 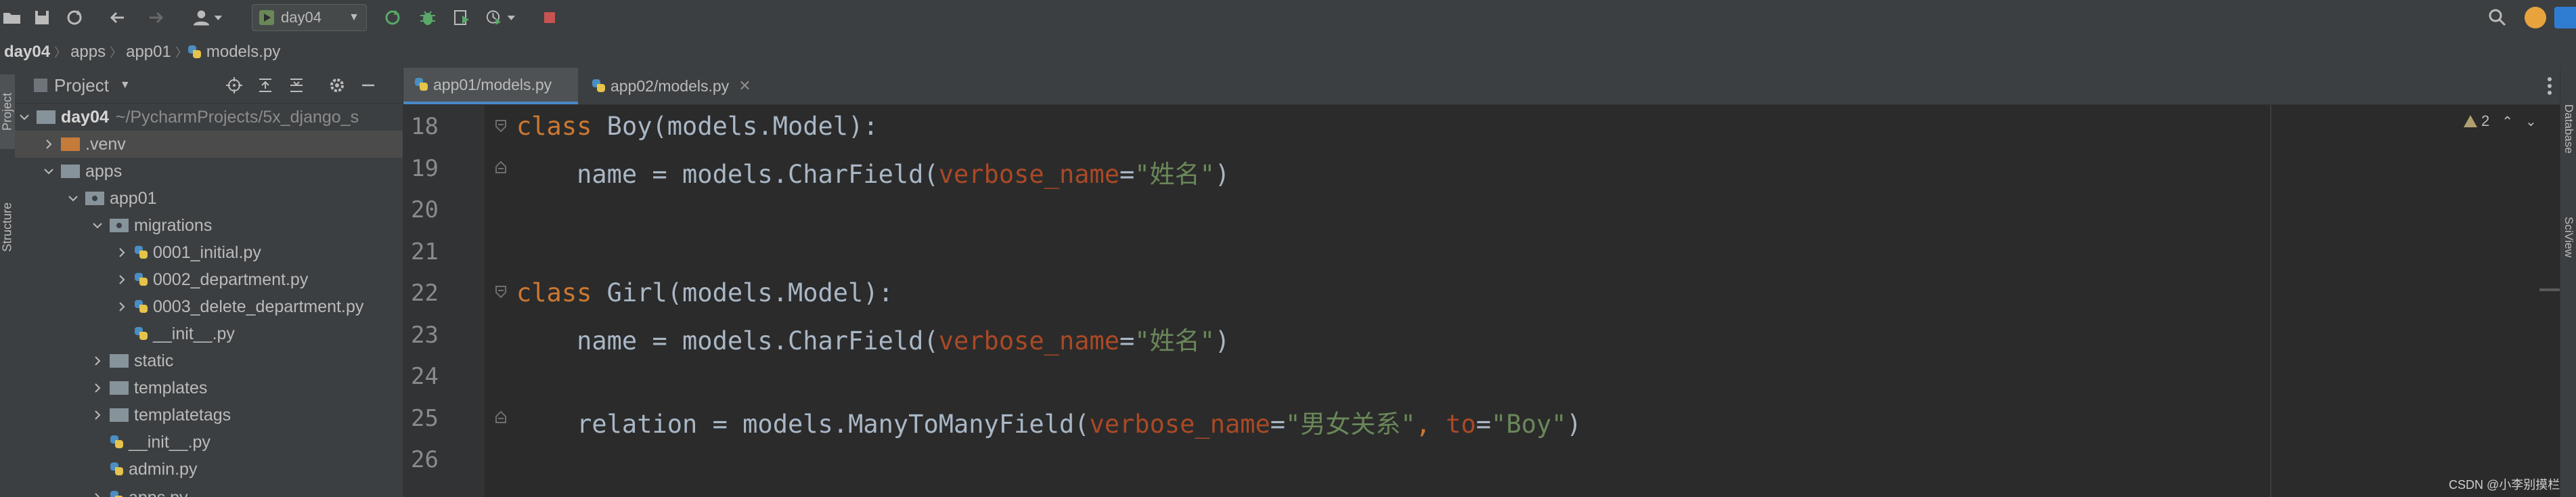 What do you see at coordinates (12, 17) in the screenshot?
I see `open-folder-icon` at bounding box center [12, 17].